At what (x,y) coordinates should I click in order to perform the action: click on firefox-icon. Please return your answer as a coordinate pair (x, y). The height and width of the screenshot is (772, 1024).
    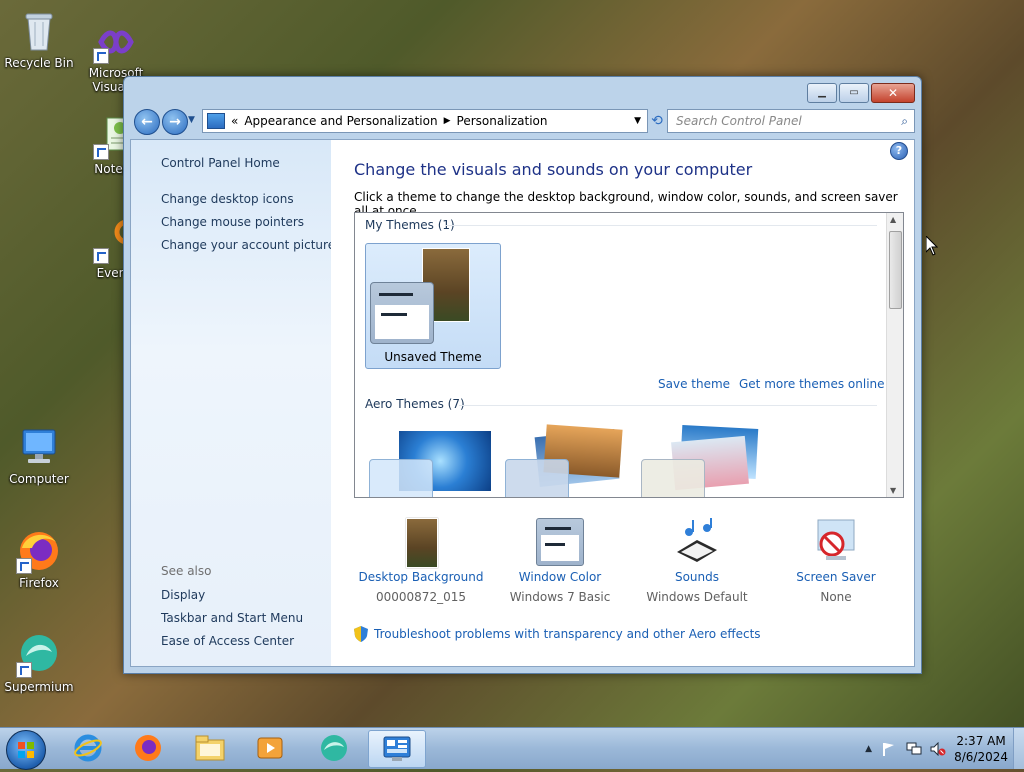
    Looking at the image, I should click on (148, 748).